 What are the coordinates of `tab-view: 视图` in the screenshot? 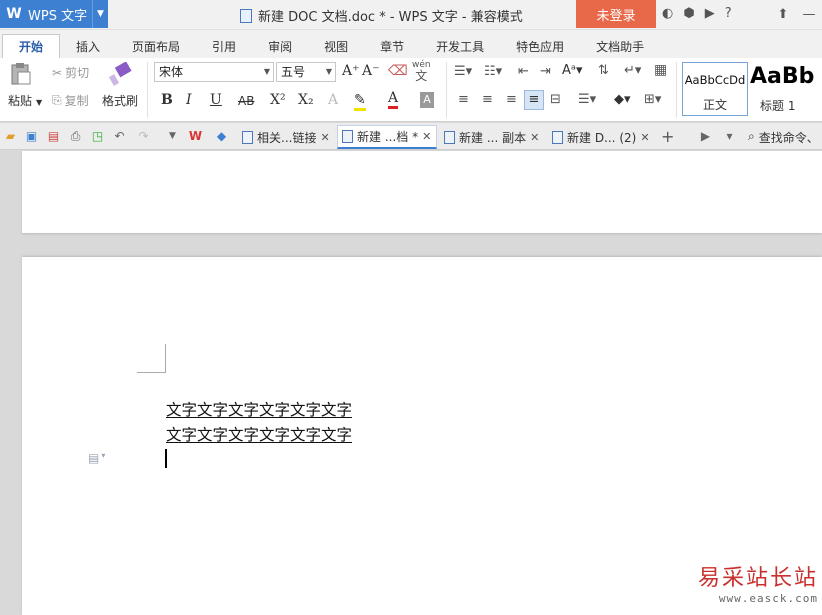 It's located at (336, 46).